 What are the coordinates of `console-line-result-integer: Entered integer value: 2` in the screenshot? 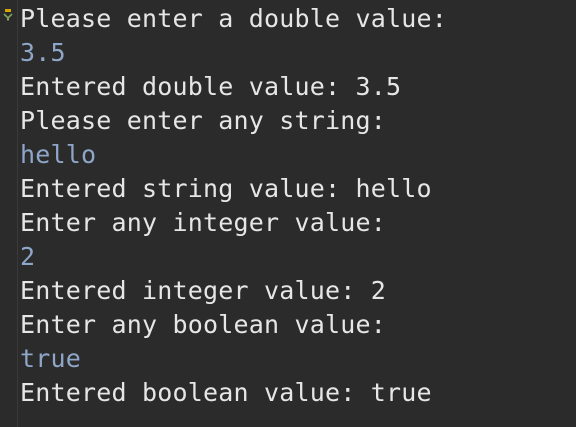 It's located at (203, 290).